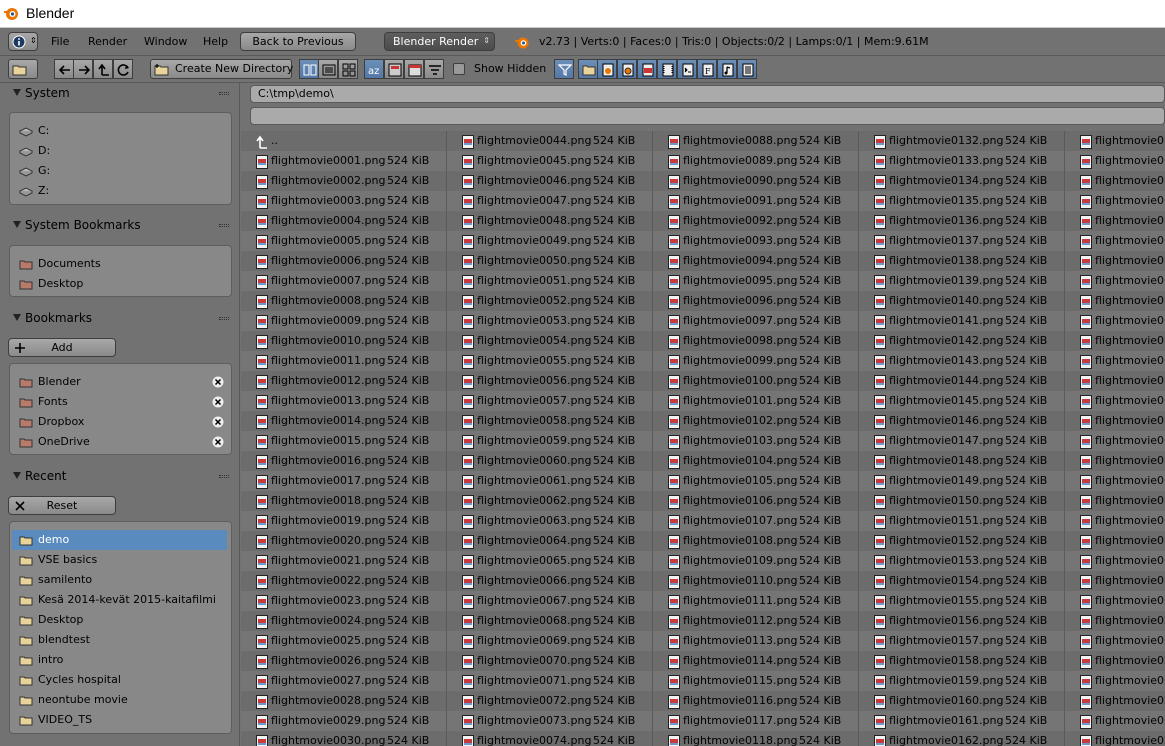  I want to click on file-item: flightmovie0073.png 524 KiB, so click(550, 721).